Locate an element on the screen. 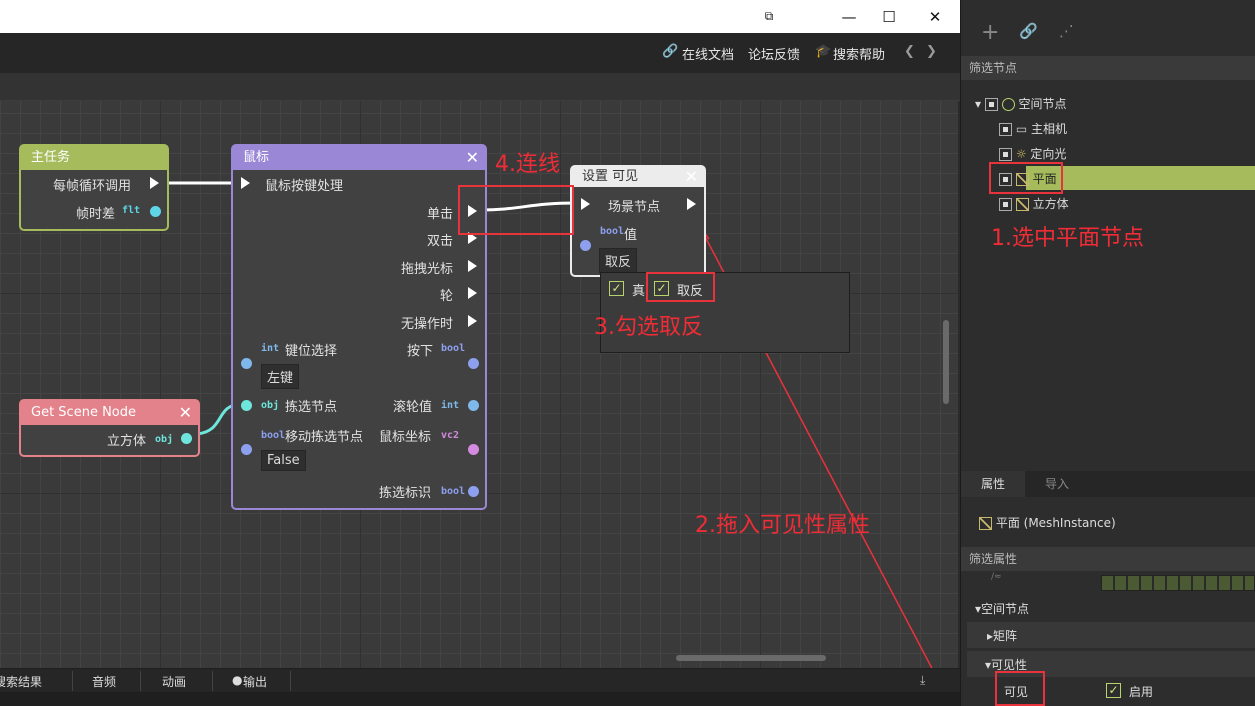 This screenshot has width=1255, height=706. exec-out-wheel-pin is located at coordinates (472, 293).